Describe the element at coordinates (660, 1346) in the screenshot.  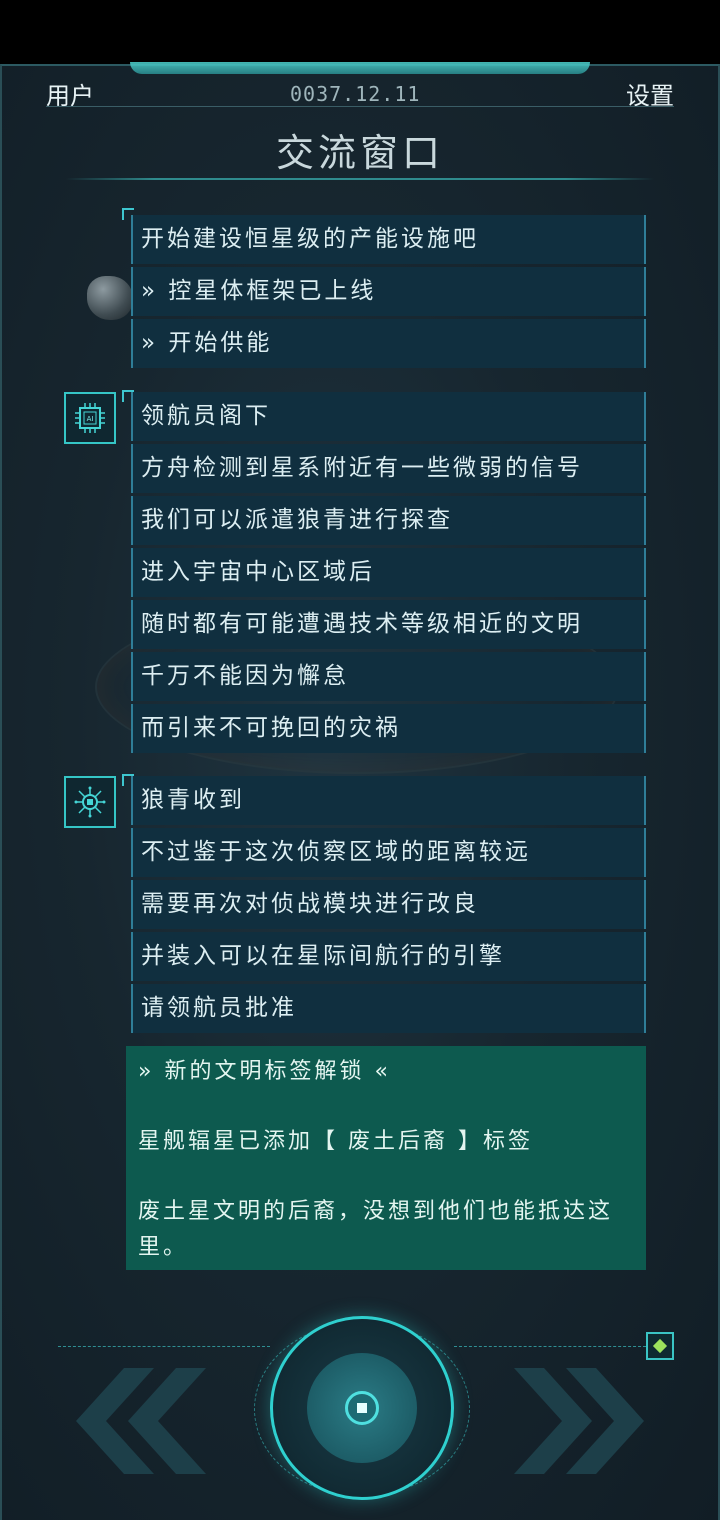
I see `diamond-icon` at that location.